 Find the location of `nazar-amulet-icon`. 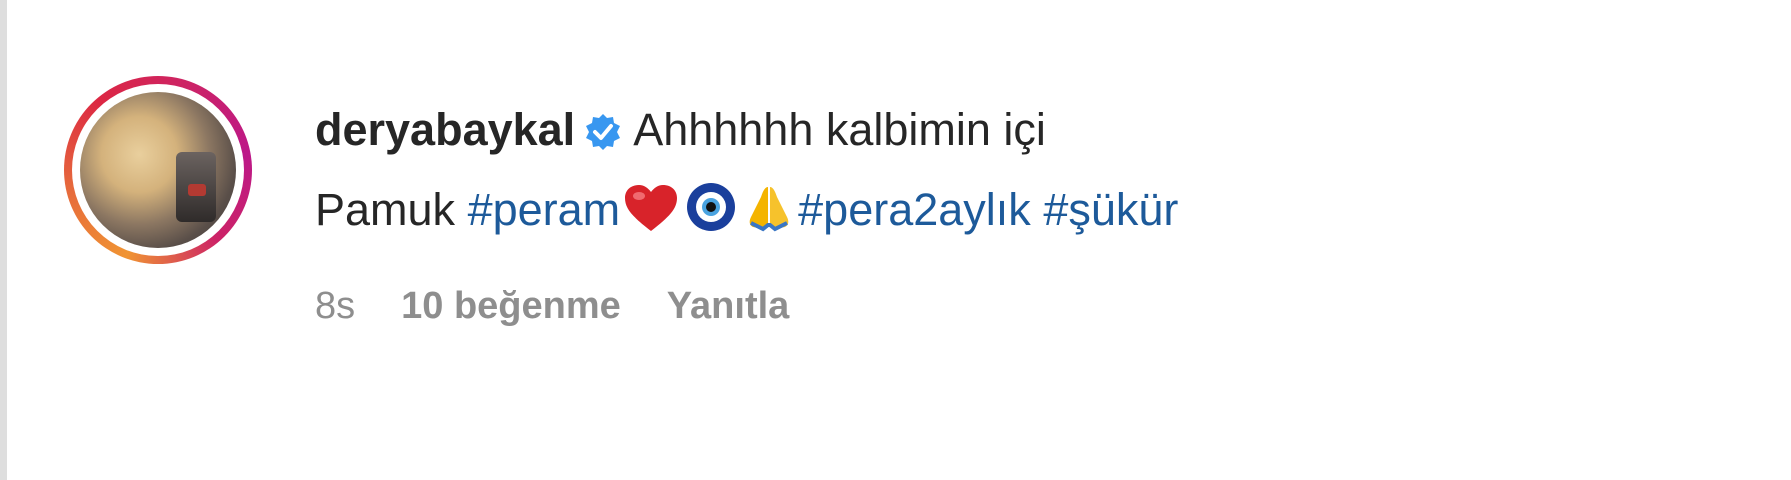

nazar-amulet-icon is located at coordinates (711, 218).